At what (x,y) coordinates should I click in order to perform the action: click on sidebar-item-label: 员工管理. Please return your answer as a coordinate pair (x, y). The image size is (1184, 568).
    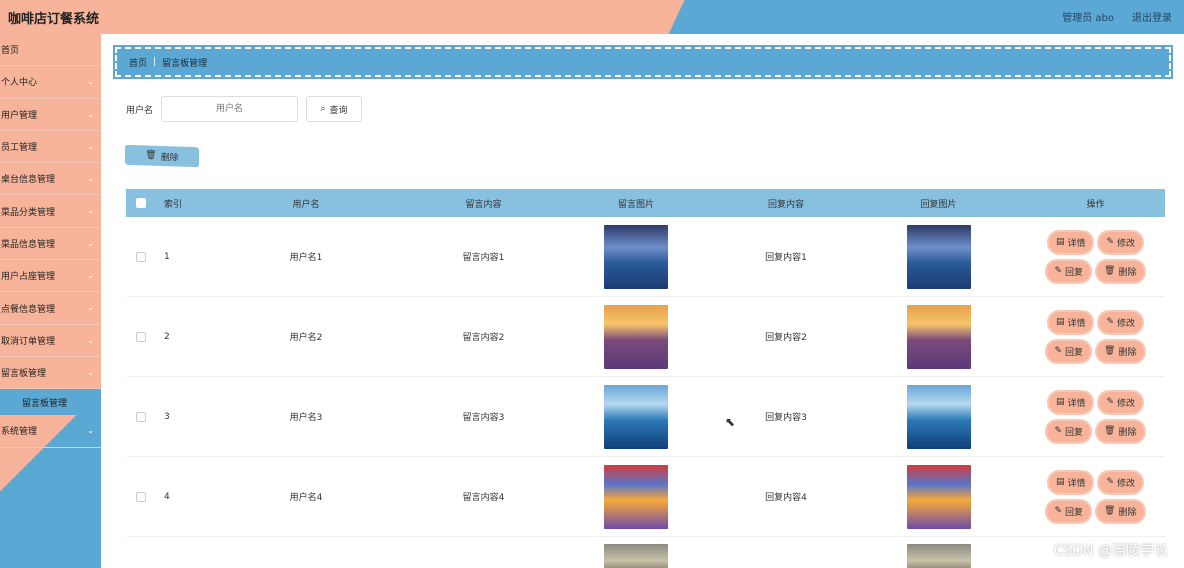
    Looking at the image, I should click on (19, 148).